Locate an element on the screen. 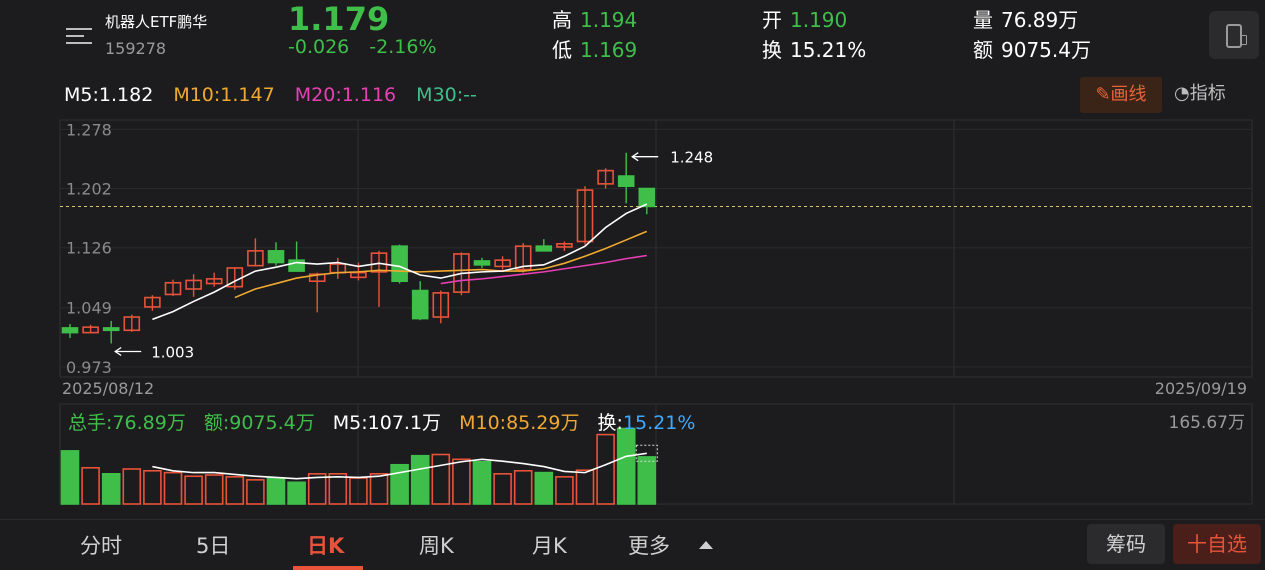  turnover-field: 换 15.21% is located at coordinates (814, 48).